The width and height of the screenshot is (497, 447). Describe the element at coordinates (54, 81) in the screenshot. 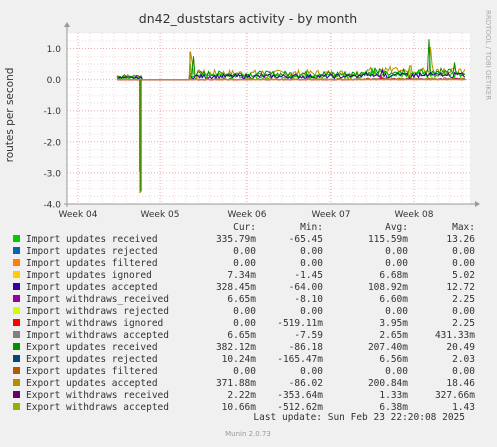

I see `y-tick-label: 0.0` at that location.